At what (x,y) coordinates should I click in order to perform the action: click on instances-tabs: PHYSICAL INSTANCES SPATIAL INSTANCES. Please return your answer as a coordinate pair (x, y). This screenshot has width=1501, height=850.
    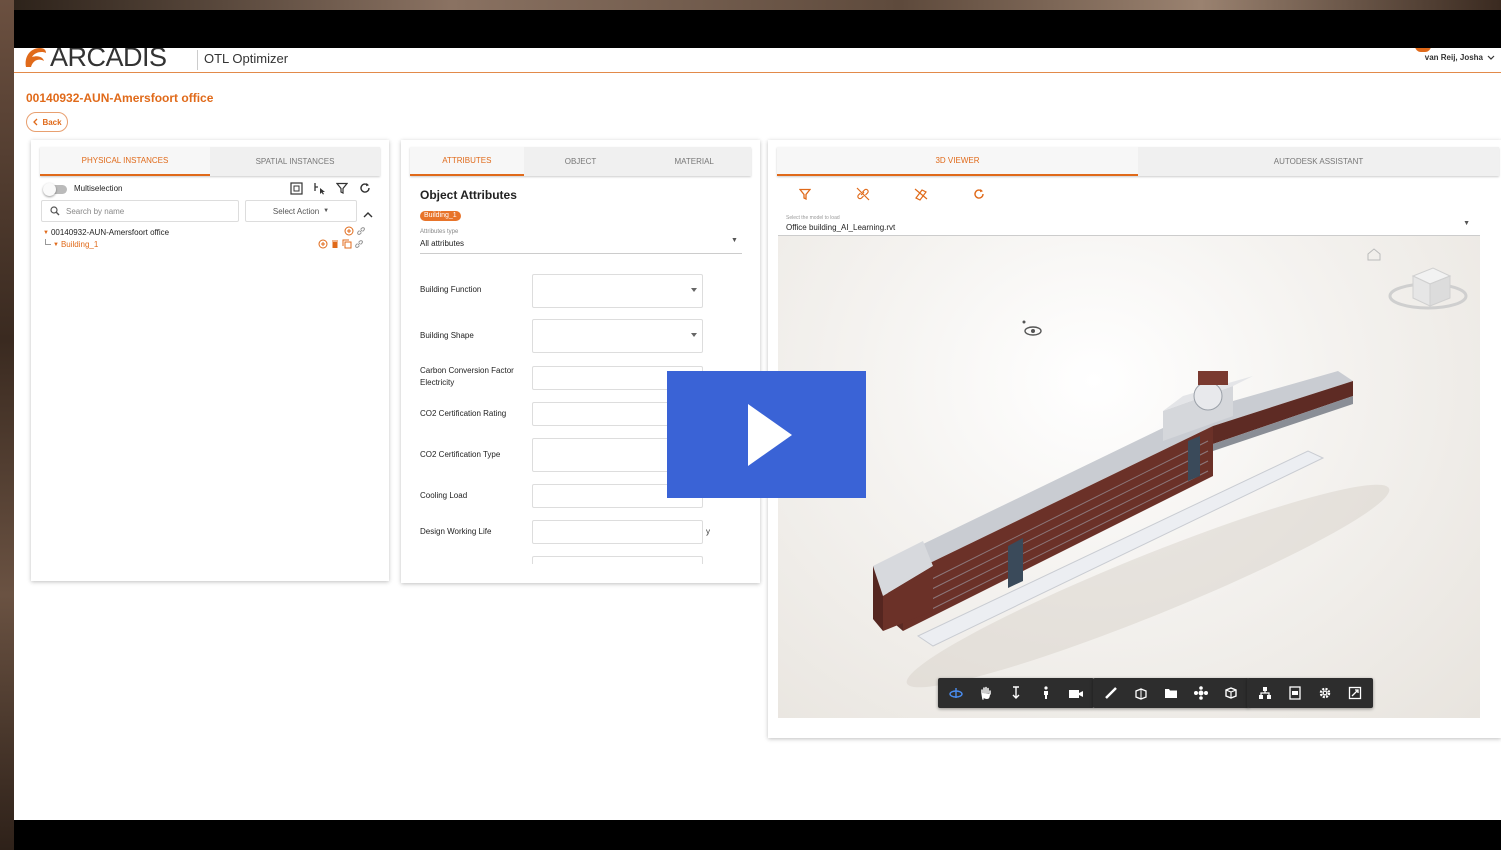
    Looking at the image, I should click on (210, 161).